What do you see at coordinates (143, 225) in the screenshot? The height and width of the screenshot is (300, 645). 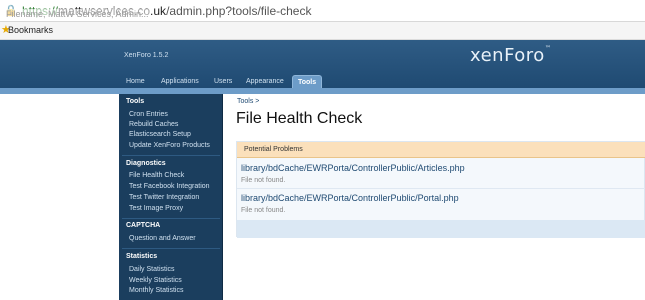 I see `sidebar-section-captcha: CAPTCHA` at bounding box center [143, 225].